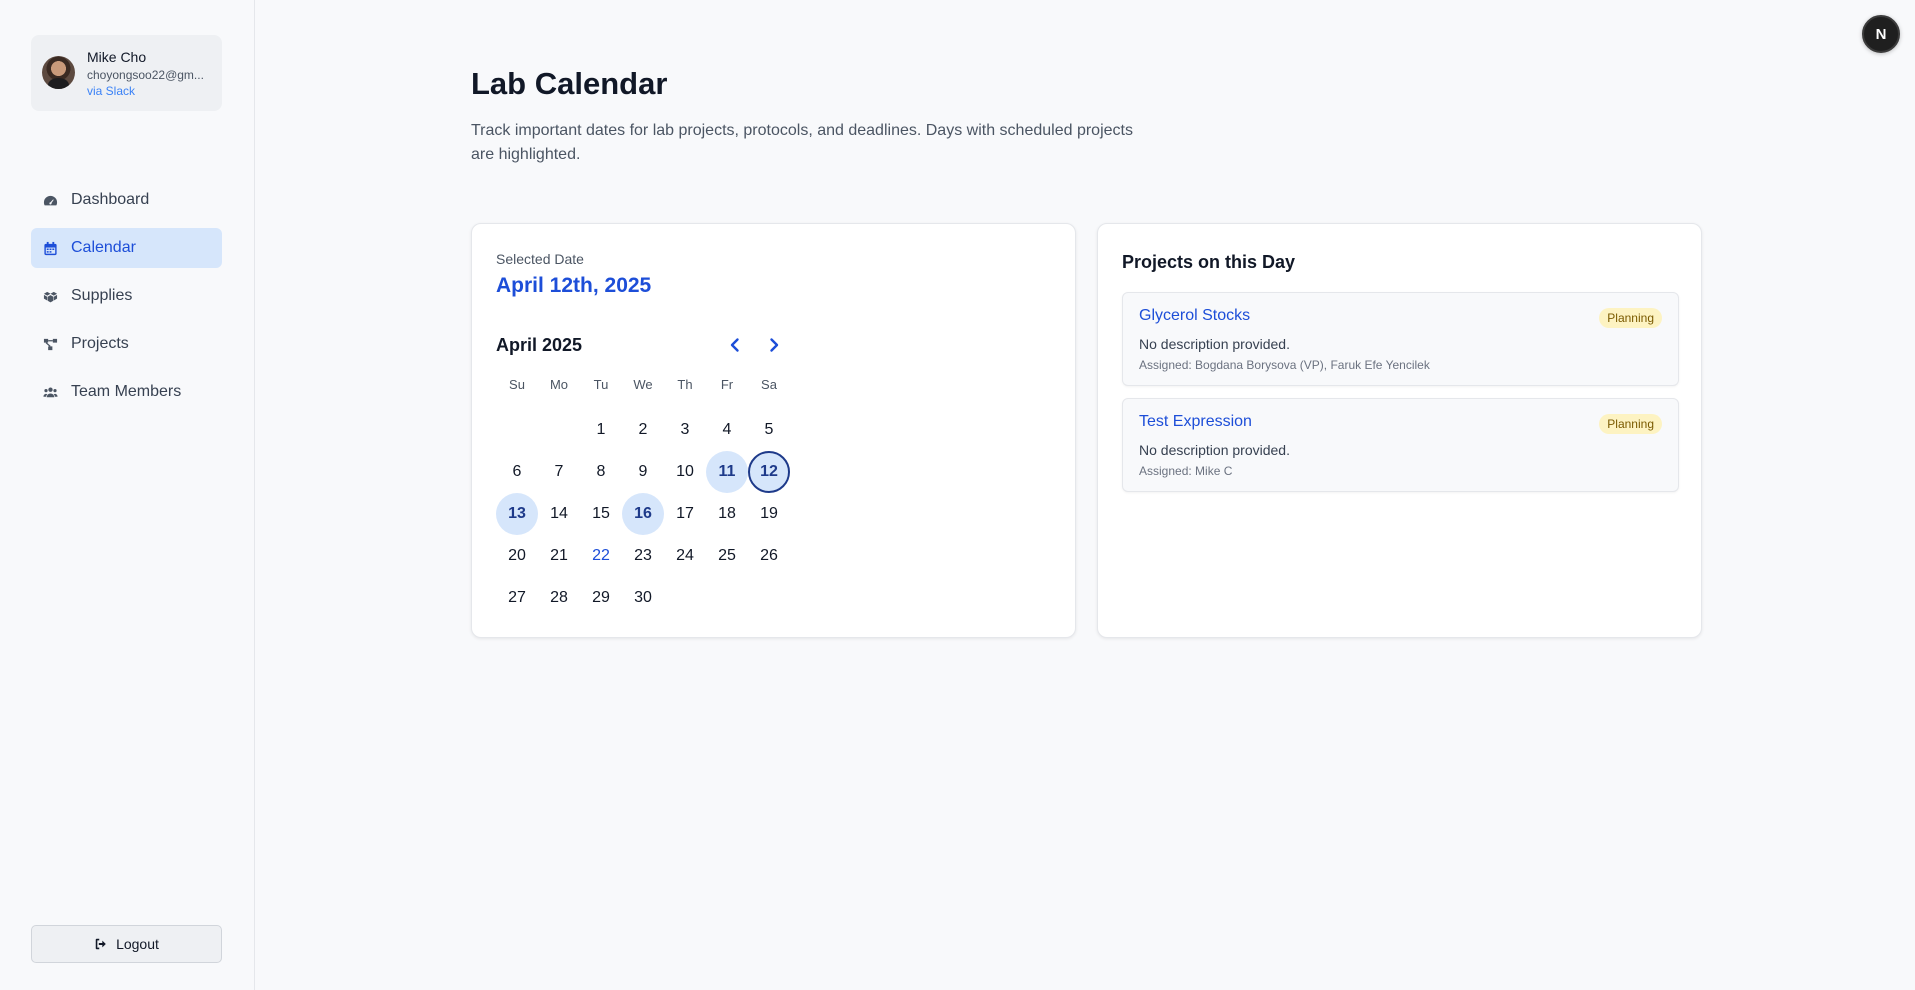 Image resolution: width=1915 pixels, height=990 pixels. I want to click on calendar-week: 27 28 29 30, so click(643, 598).